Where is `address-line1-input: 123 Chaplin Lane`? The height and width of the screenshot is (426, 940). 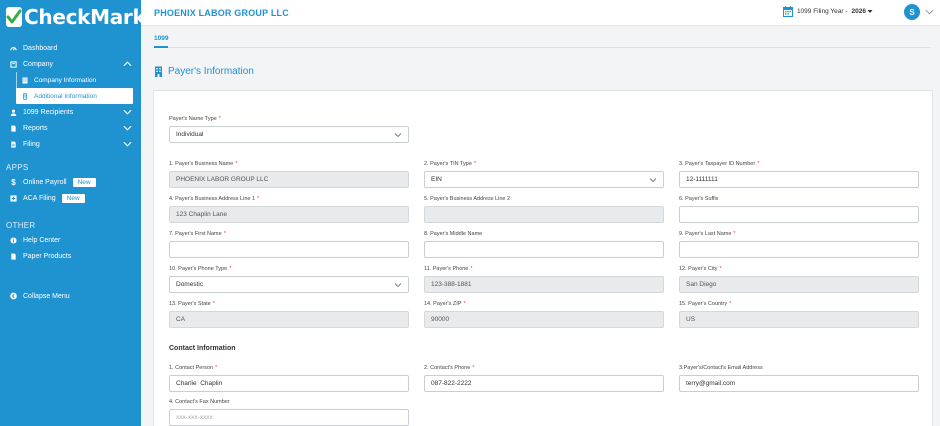
address-line1-input: 123 Chaplin Lane is located at coordinates (289, 214).